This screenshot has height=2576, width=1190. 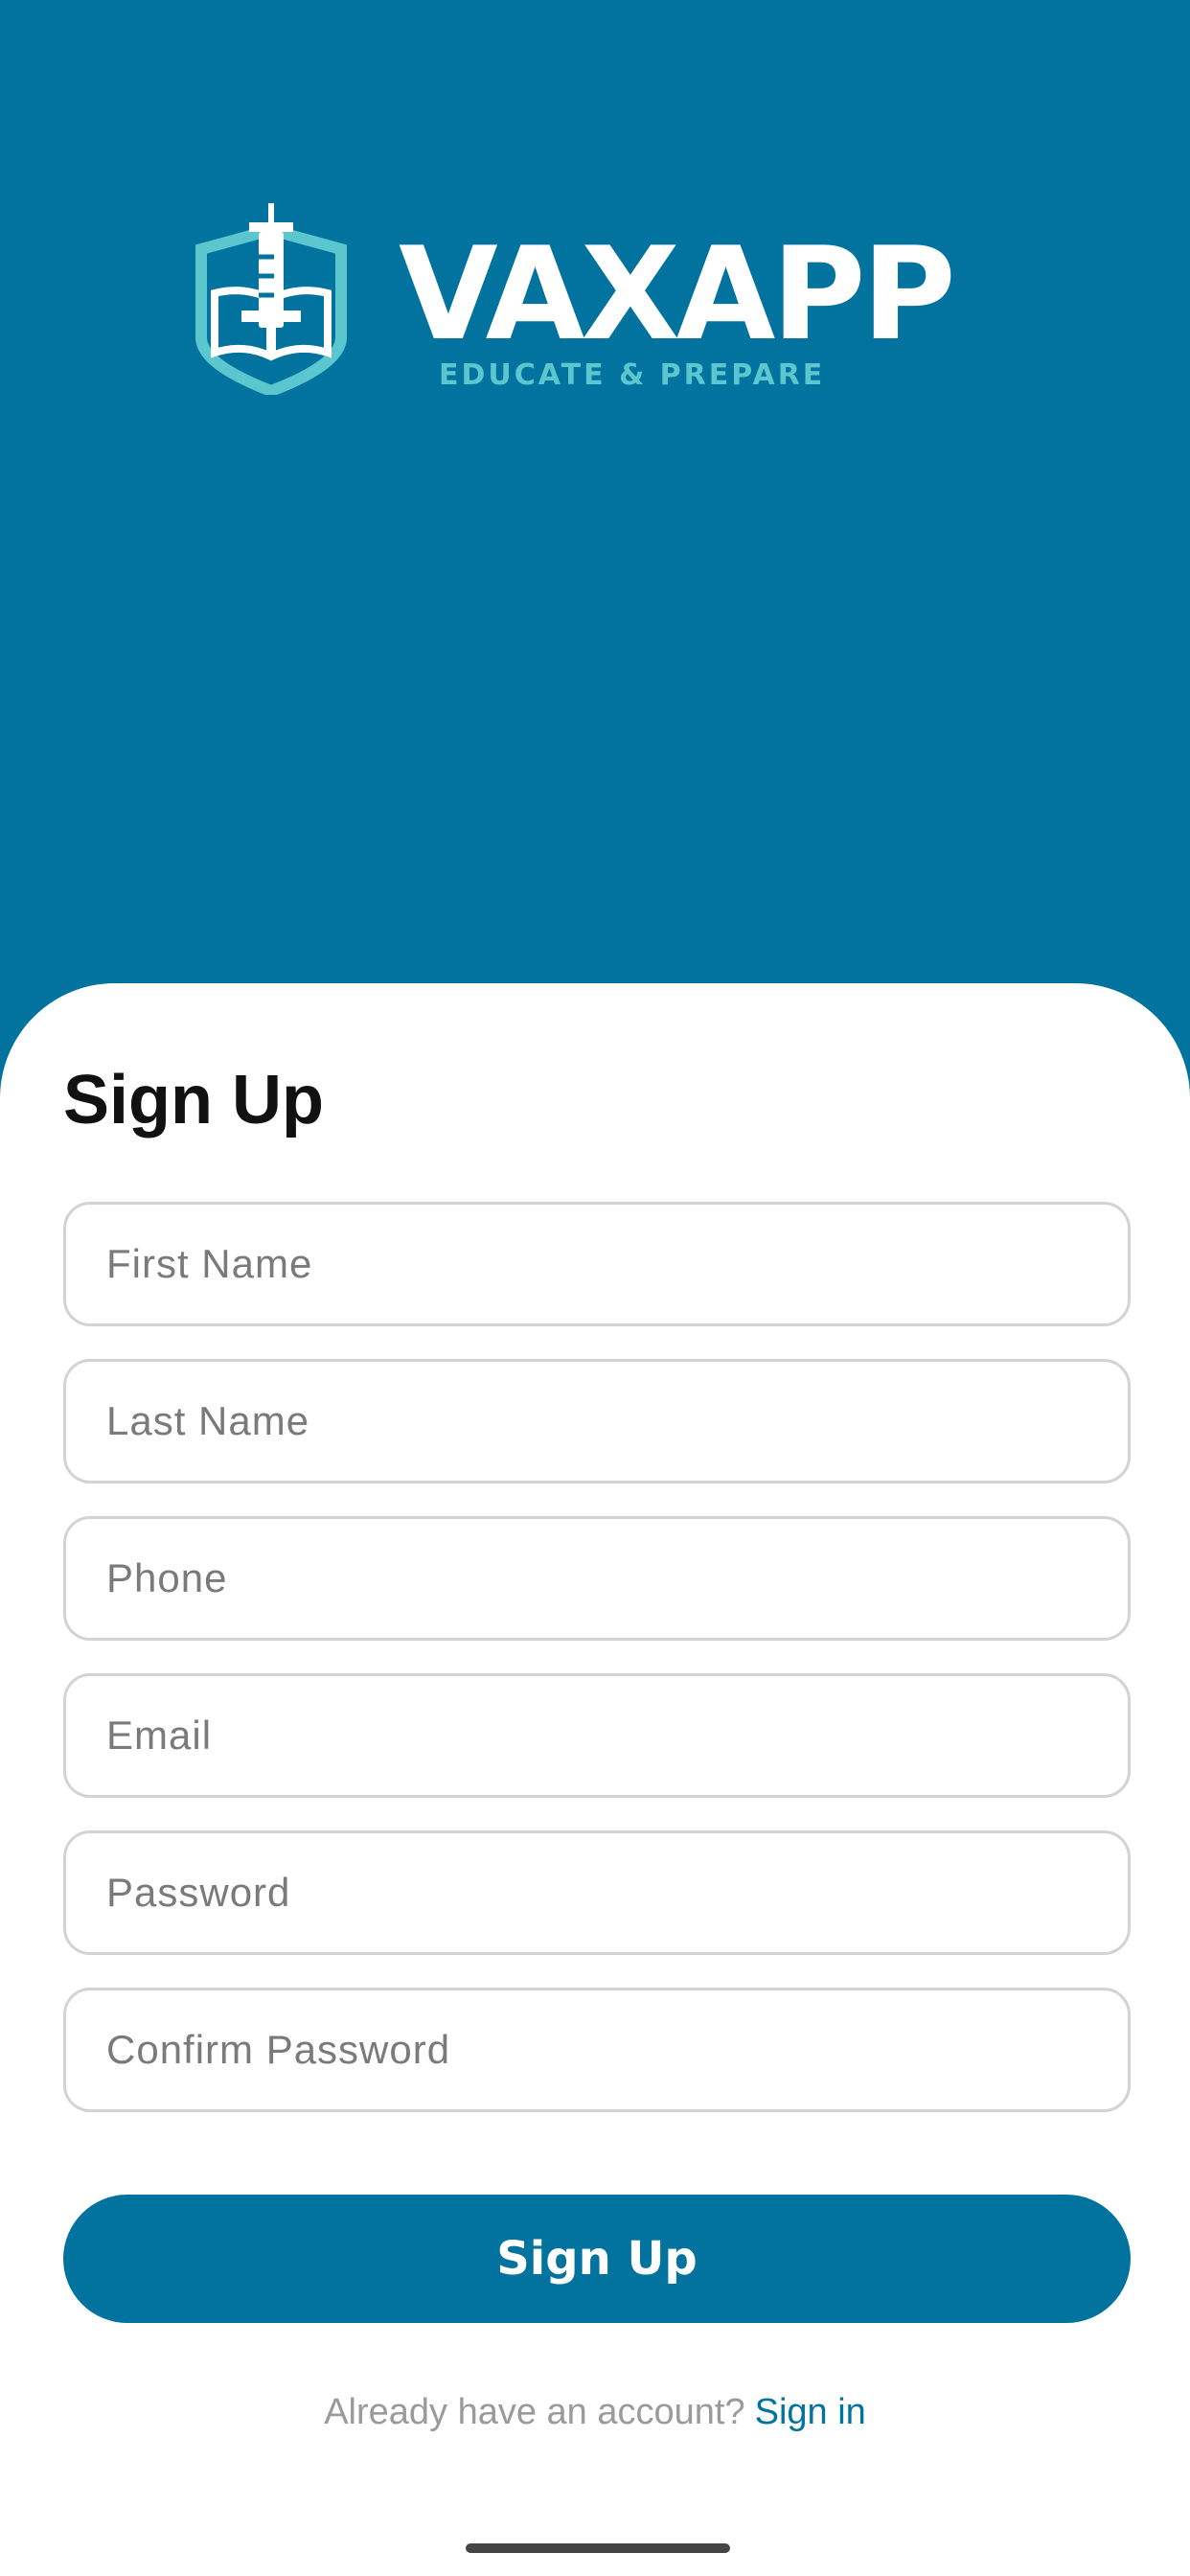 I want to click on app-logo: VAXAPP EDUCATE & PREPARE, so click(x=602, y=303).